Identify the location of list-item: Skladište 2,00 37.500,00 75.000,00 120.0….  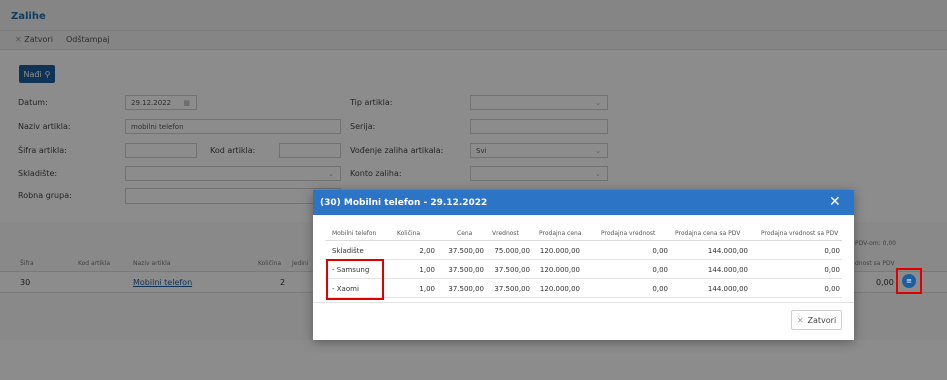
(583, 251).